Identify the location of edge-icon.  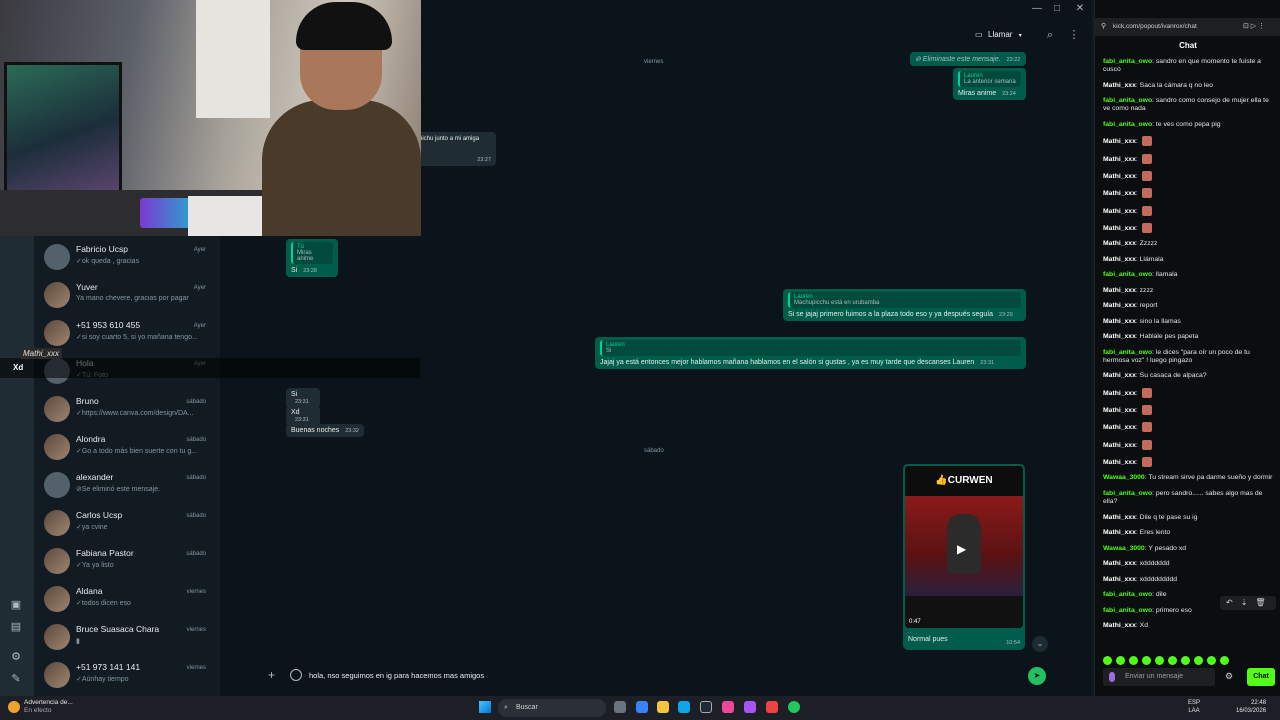
(684, 707).